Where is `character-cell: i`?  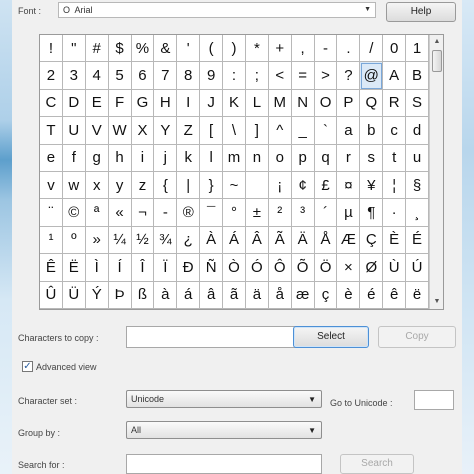
character-cell: i is located at coordinates (143, 158).